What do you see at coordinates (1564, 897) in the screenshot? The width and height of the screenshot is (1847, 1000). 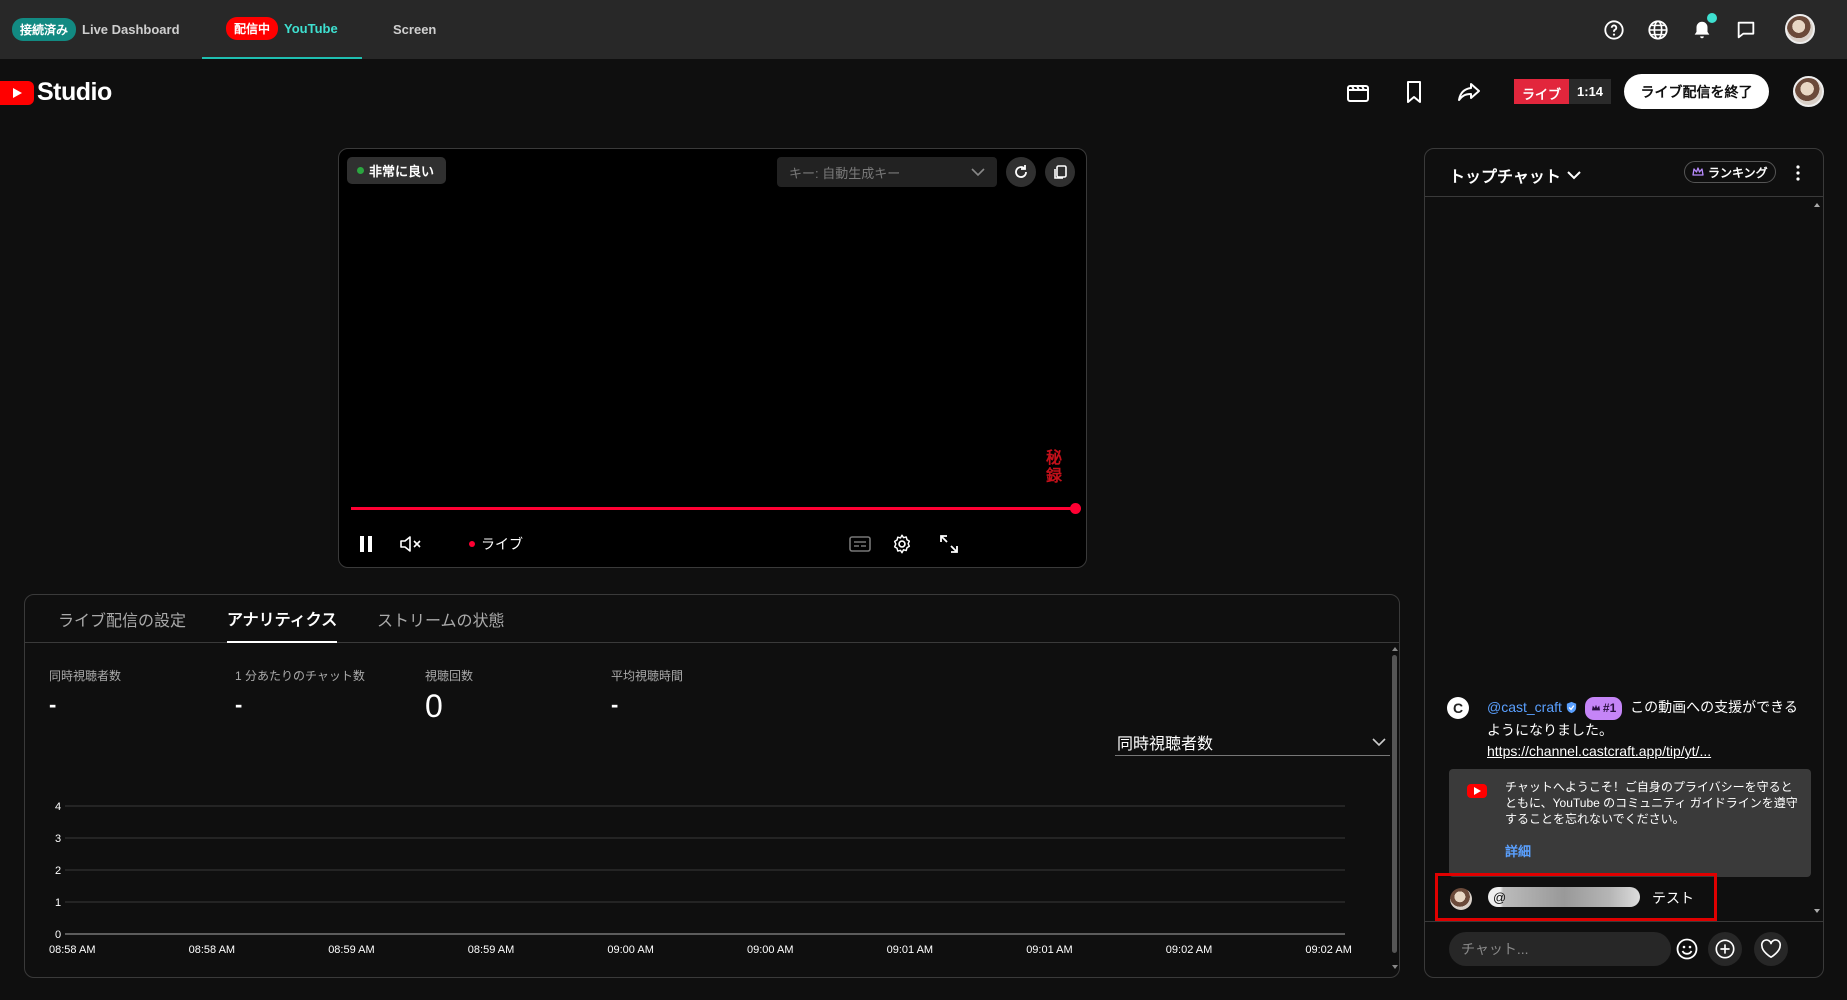 I see `mention-redacted: @` at bounding box center [1564, 897].